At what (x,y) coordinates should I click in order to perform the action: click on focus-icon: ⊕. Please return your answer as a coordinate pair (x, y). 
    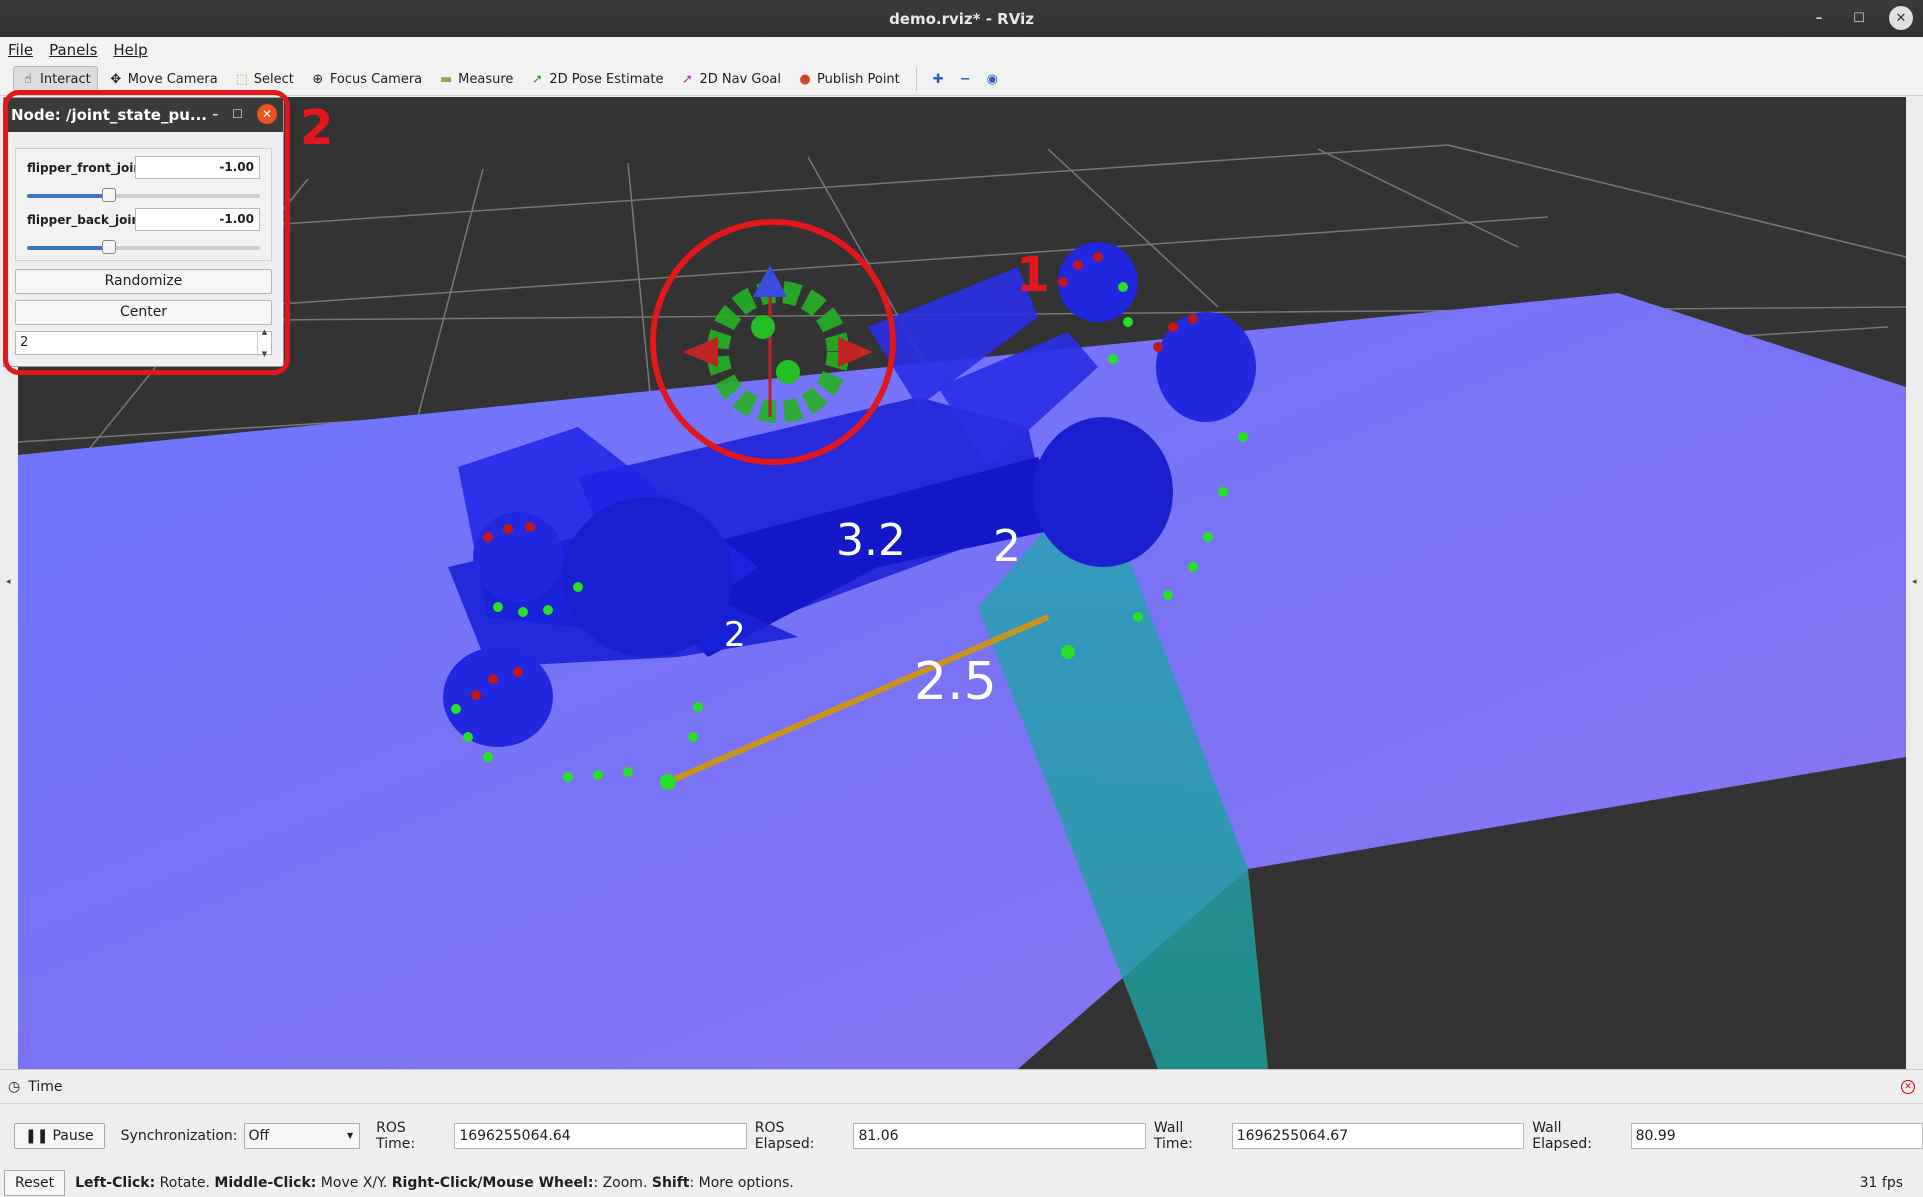
    Looking at the image, I should click on (318, 79).